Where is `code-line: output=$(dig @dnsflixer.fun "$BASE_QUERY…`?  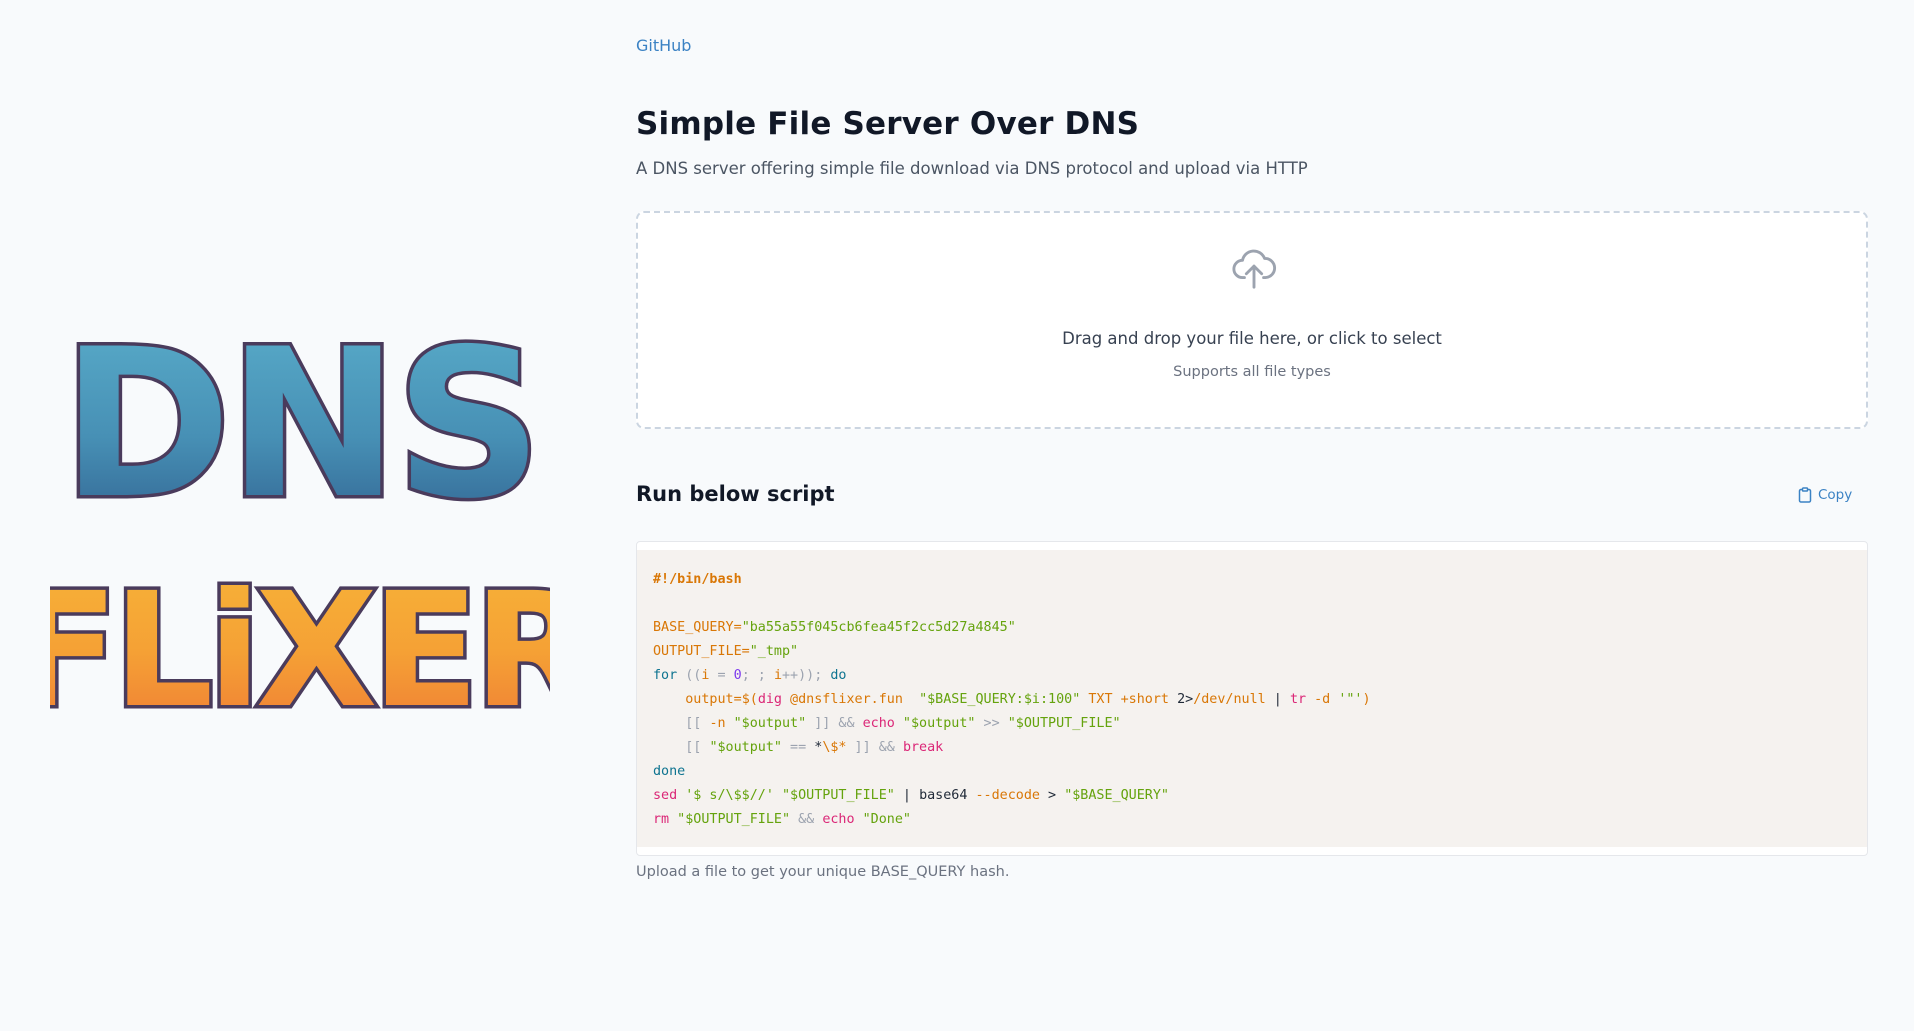
code-line: output=$(dig @dnsflixer.fun "$BASE_QUERY… is located at coordinates (1252, 700).